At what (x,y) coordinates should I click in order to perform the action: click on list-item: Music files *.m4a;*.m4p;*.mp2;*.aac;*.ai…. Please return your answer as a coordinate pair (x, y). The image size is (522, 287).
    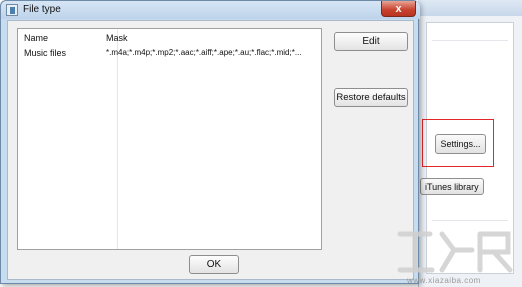
    Looking at the image, I should click on (171, 54).